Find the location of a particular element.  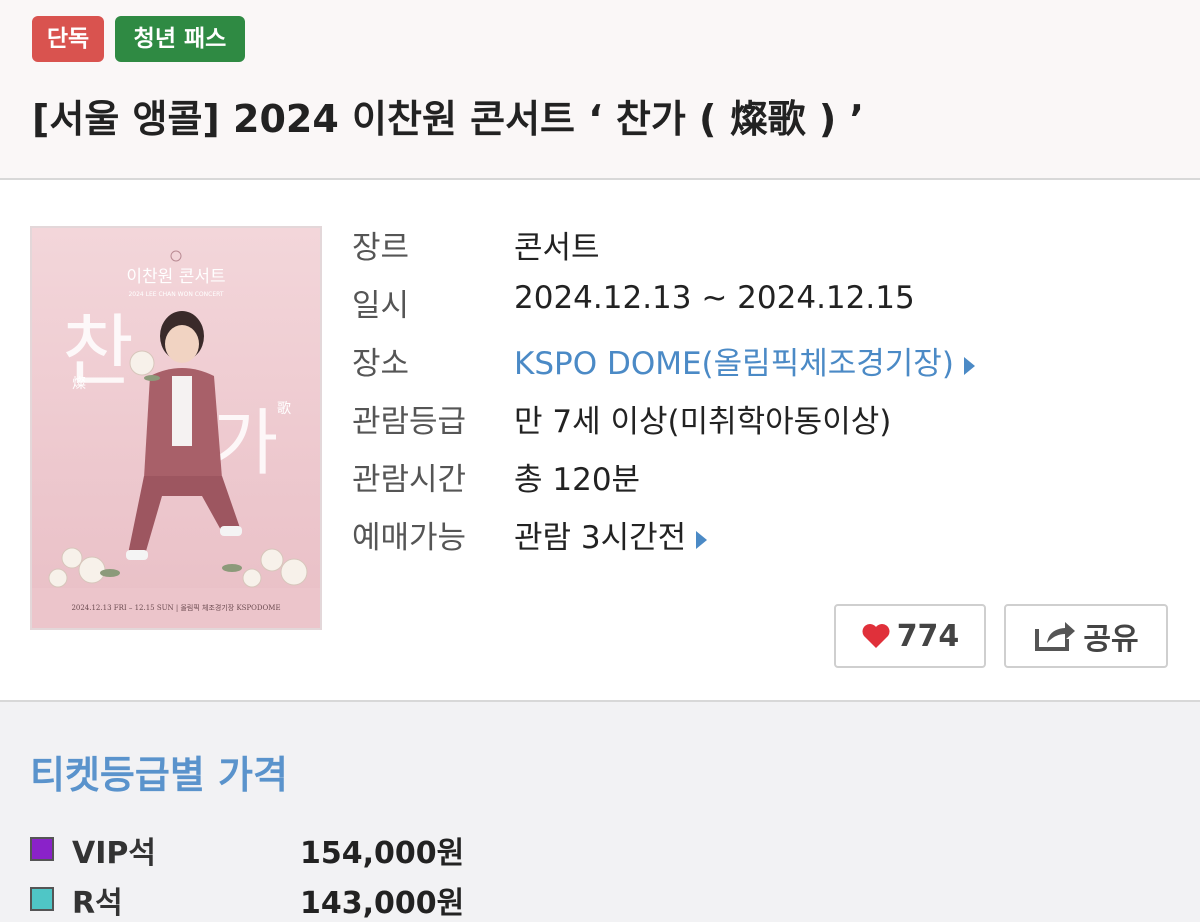

booking-link: 관람 3시간전 is located at coordinates (611, 534).